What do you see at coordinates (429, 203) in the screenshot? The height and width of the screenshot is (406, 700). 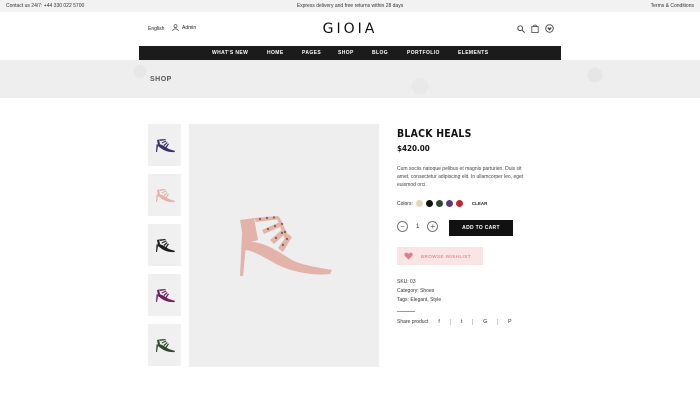 I see `color-swatch-black` at bounding box center [429, 203].